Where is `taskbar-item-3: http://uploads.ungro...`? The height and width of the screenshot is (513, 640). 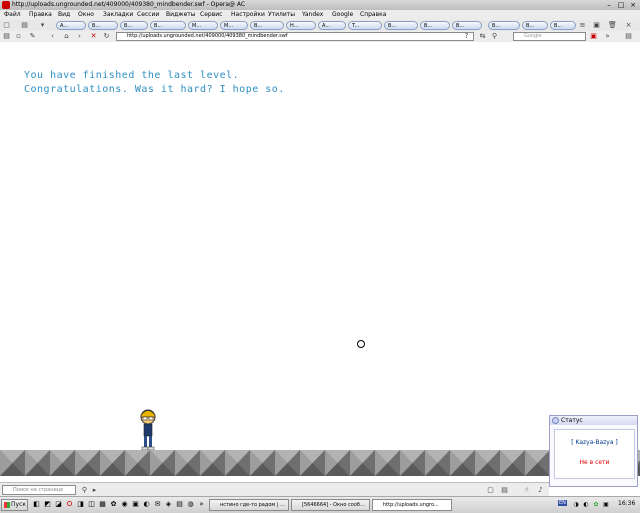 taskbar-item-3: http://uploads.ungro... is located at coordinates (412, 505).